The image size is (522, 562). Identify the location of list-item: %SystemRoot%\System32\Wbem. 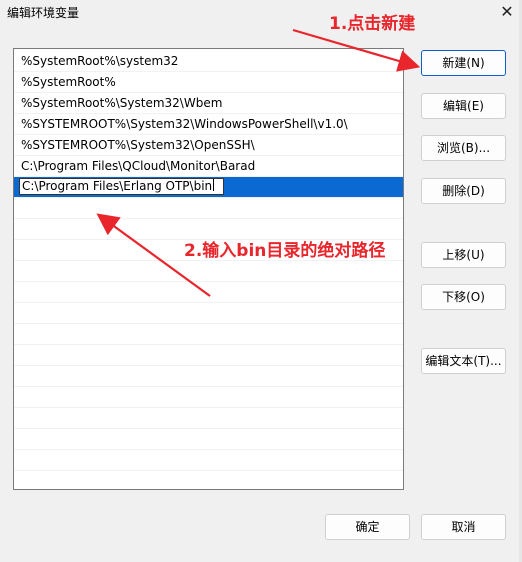
(208, 103).